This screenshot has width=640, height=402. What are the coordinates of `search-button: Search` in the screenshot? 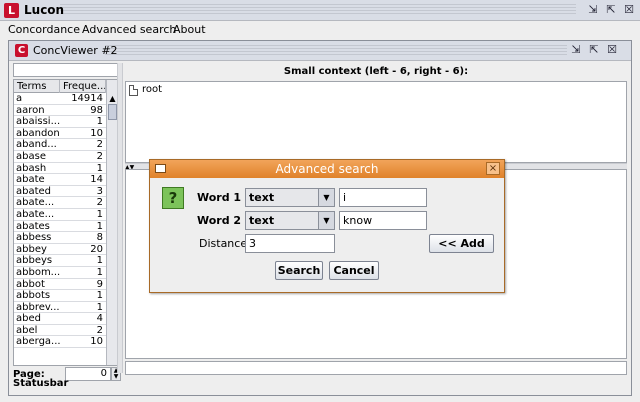 It's located at (299, 270).